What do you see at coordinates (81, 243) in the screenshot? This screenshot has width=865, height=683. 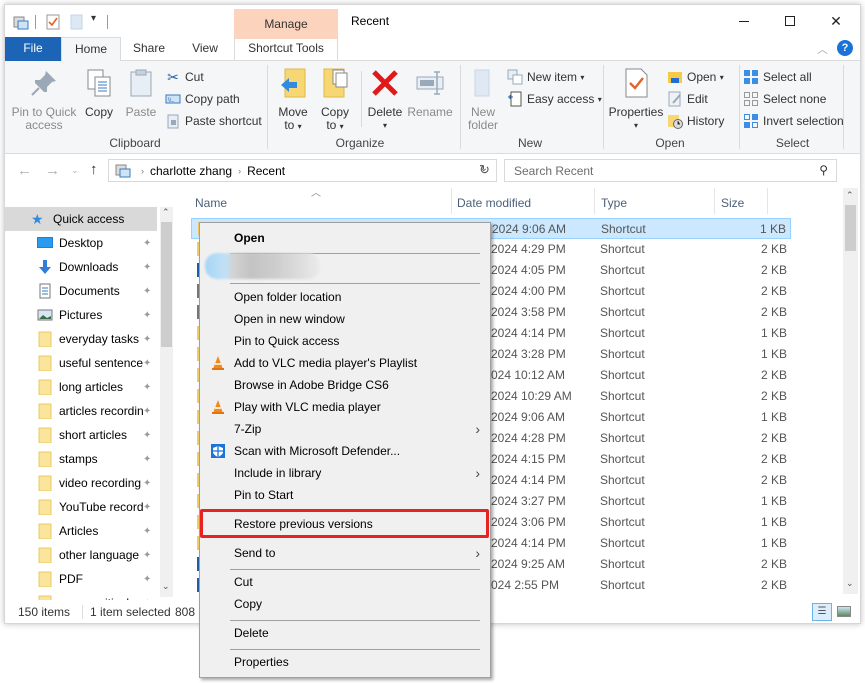 I see `sidebar-item-desktop: Desktop ✦` at bounding box center [81, 243].